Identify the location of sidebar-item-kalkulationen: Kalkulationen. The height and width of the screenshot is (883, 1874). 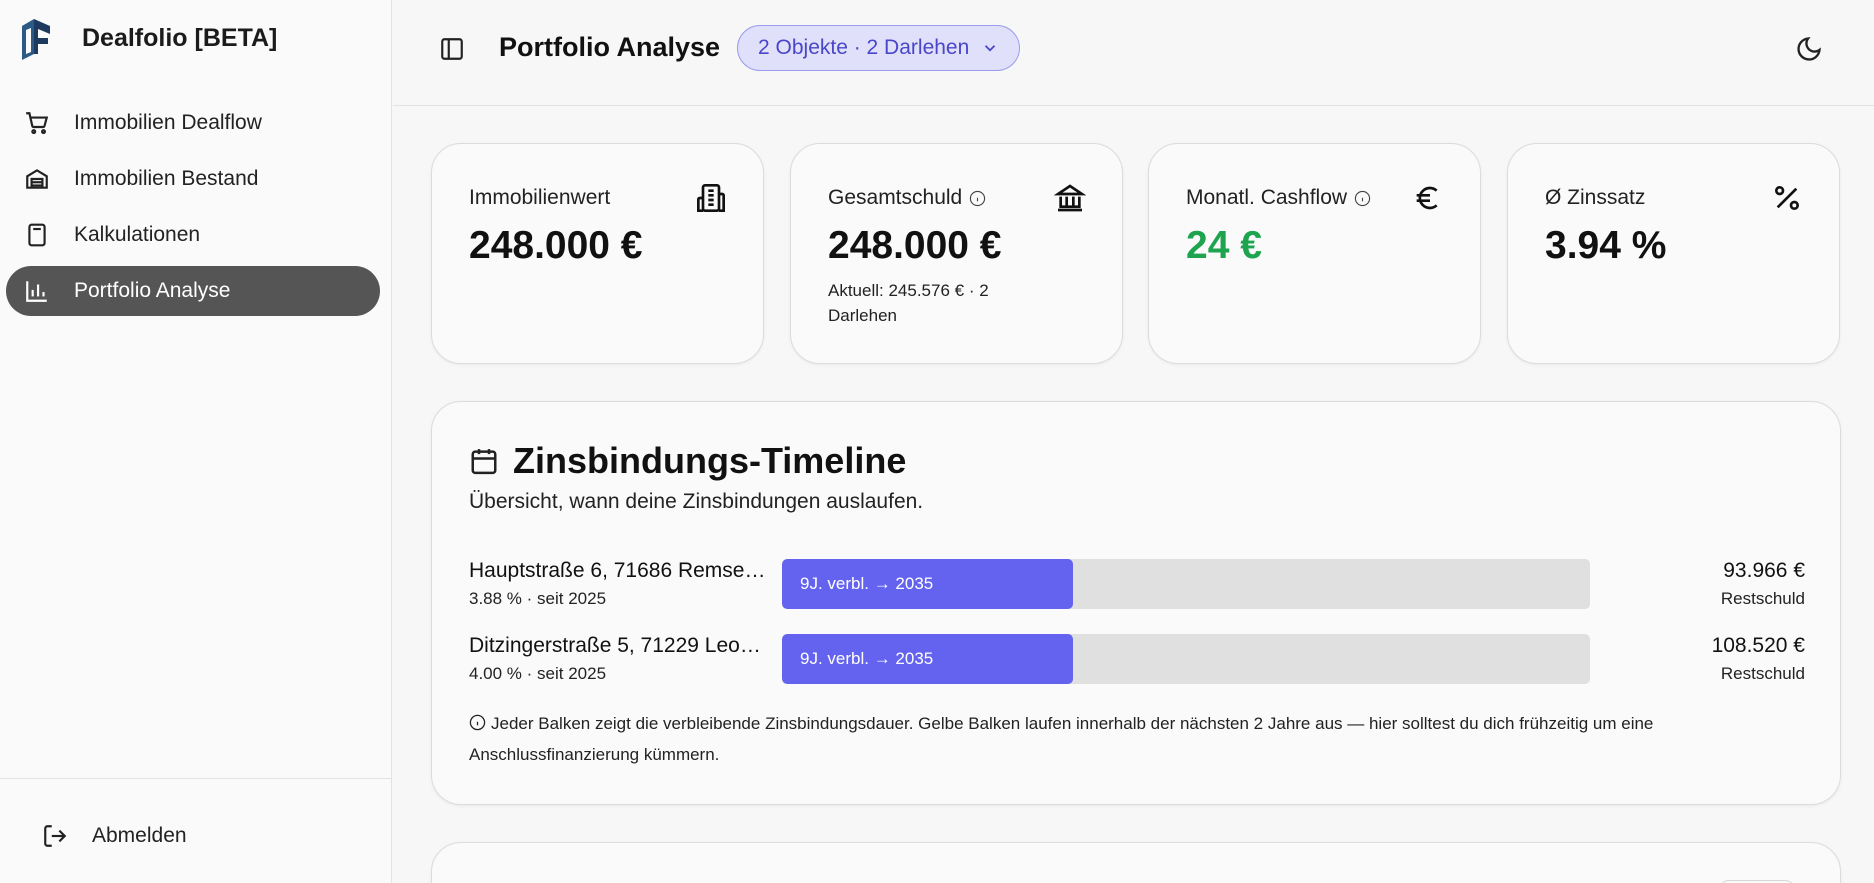
(193, 235).